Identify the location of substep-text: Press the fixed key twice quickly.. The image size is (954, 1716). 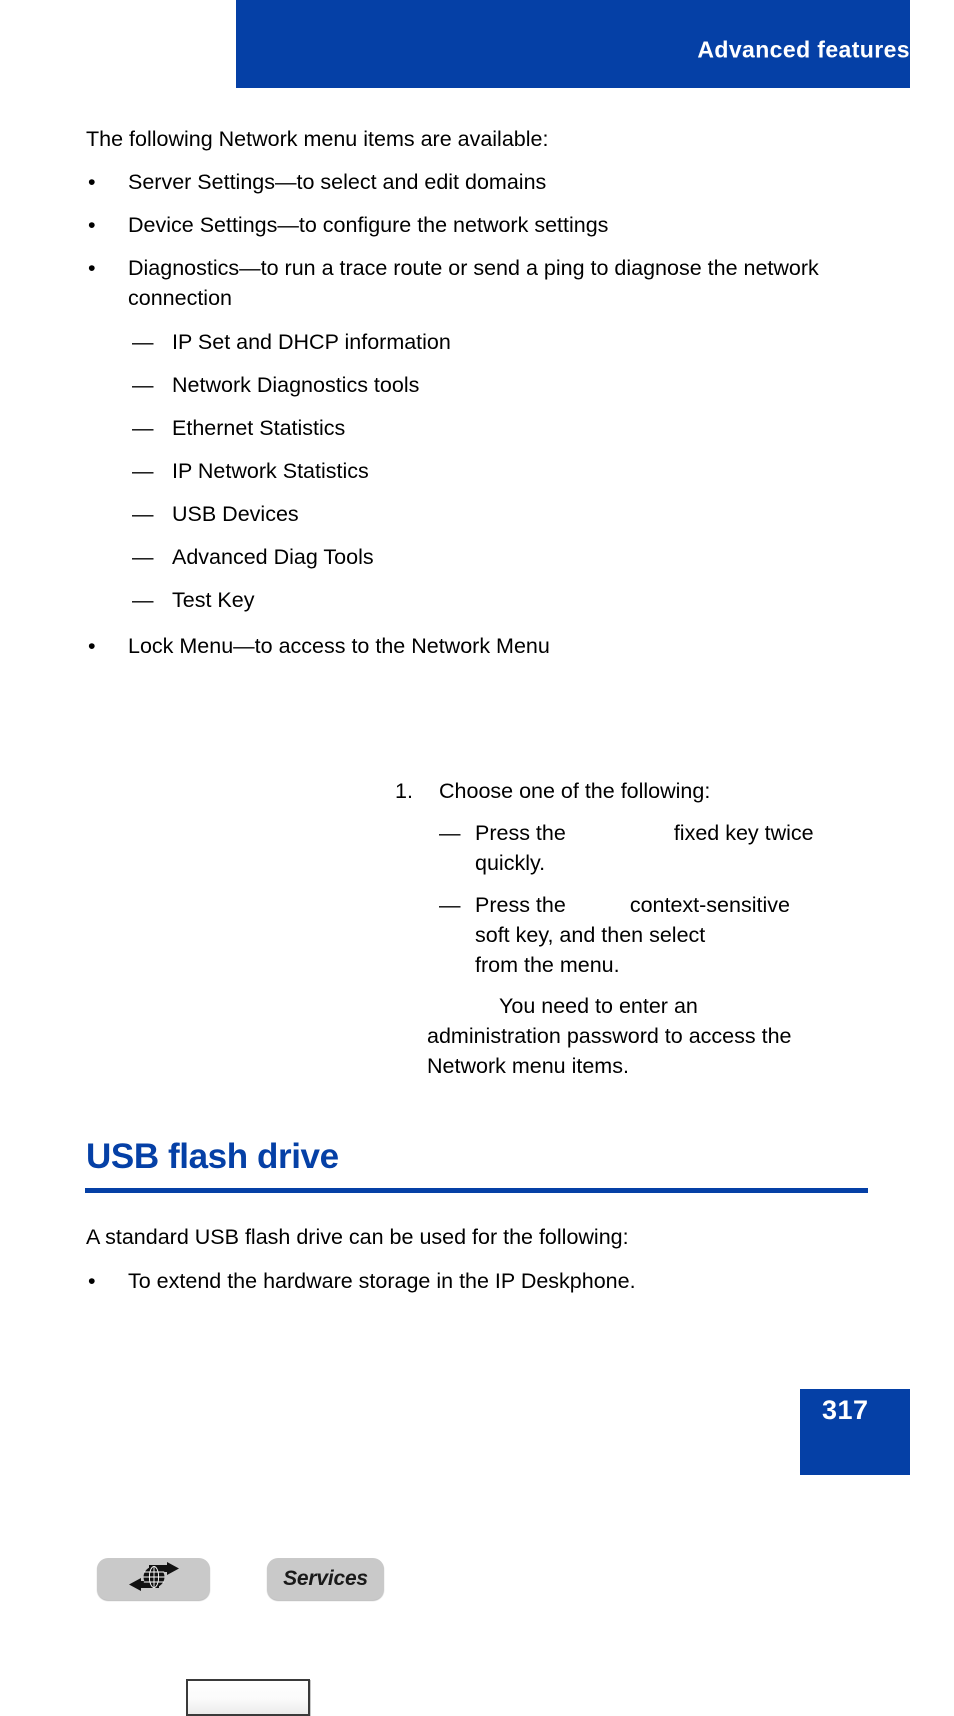
(635, 848).